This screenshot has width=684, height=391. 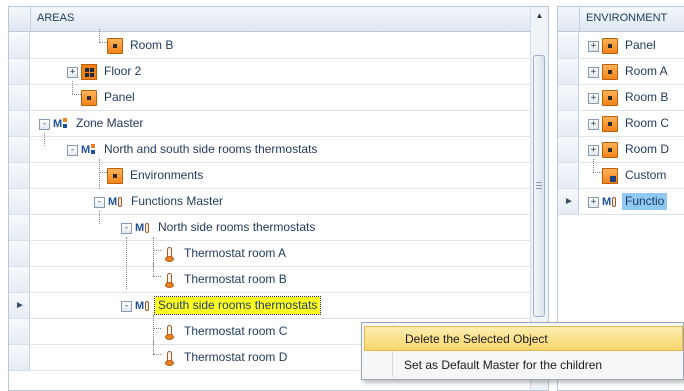 I want to click on tree-node: M Functions Master, so click(x=167, y=201).